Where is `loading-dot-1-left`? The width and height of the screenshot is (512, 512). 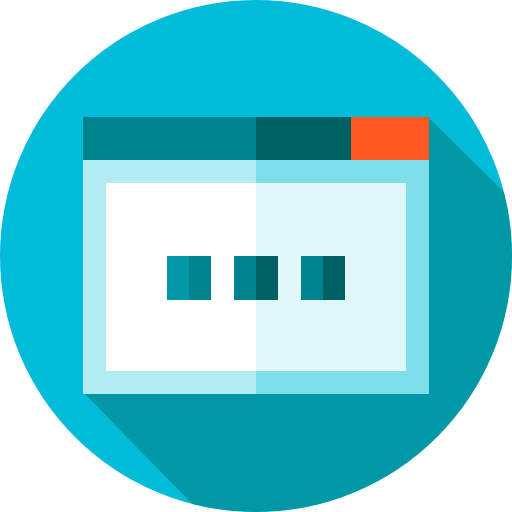
loading-dot-1-left is located at coordinates (178, 278).